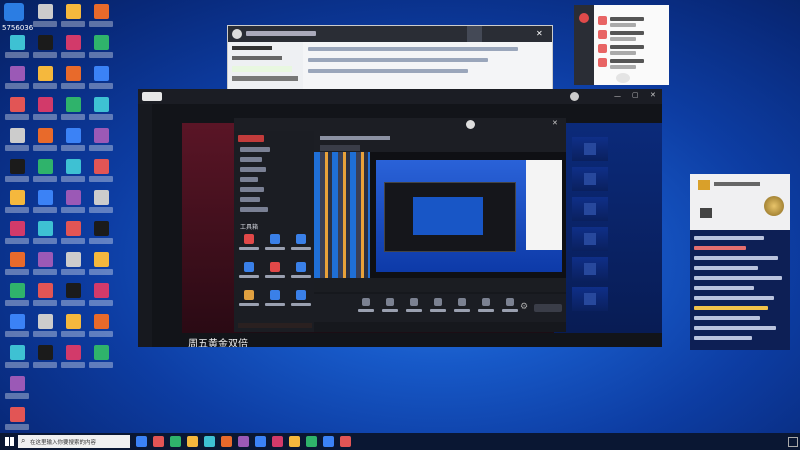  What do you see at coordinates (9, 441) in the screenshot?
I see `start-icon` at bounding box center [9, 441].